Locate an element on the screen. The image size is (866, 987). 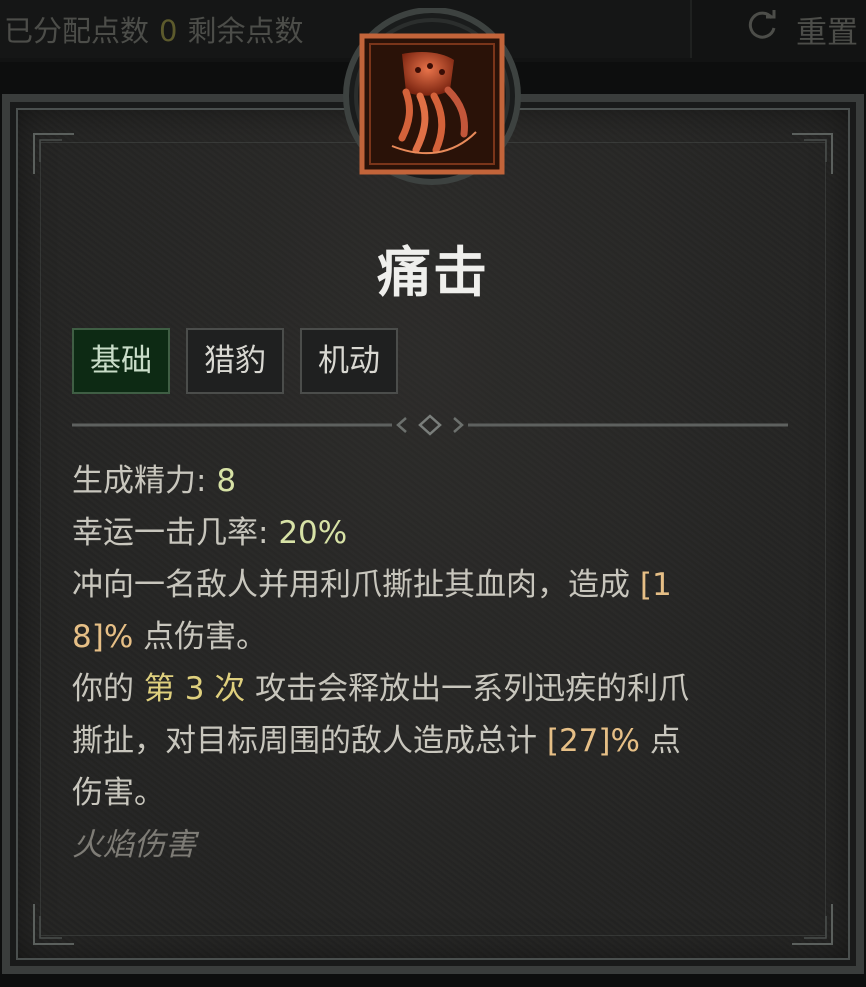
corner-ornament-top-left is located at coordinates (54, 154).